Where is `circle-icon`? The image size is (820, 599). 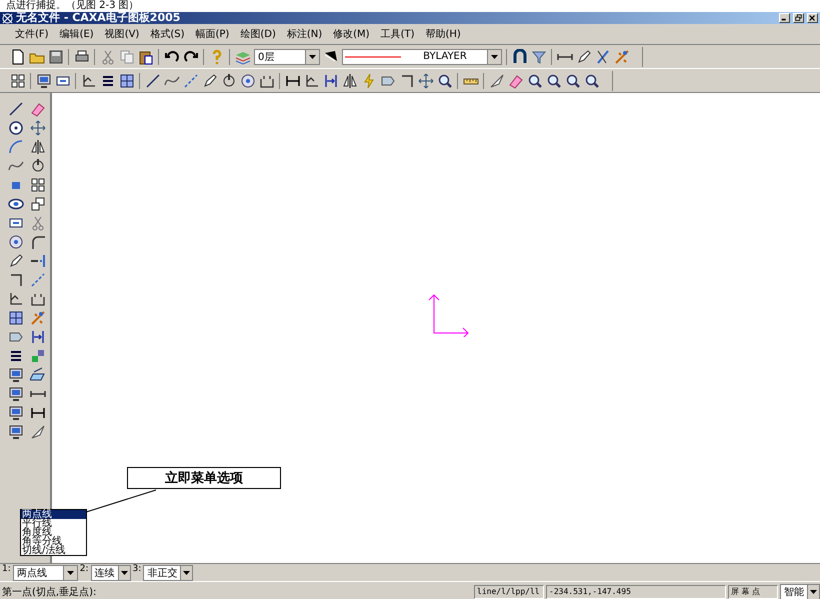 circle-icon is located at coordinates (16, 128).